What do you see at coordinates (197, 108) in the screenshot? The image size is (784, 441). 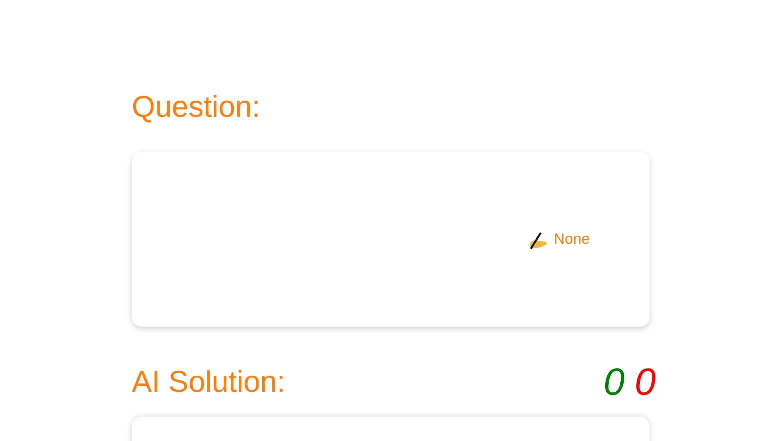 I see `section-heading: Question:` at bounding box center [197, 108].